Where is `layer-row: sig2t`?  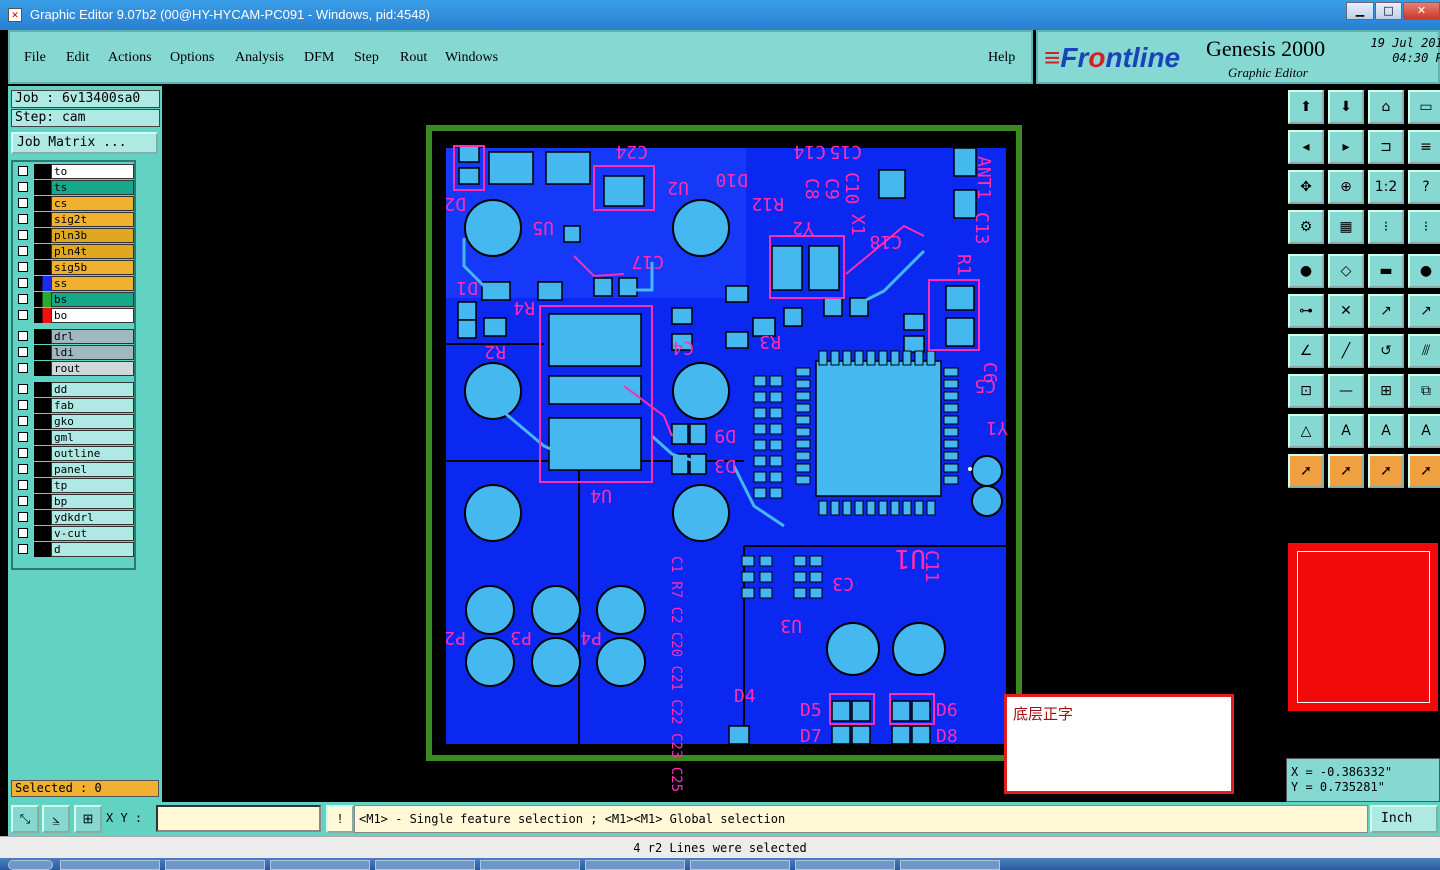 layer-row: sig2t is located at coordinates (74, 219).